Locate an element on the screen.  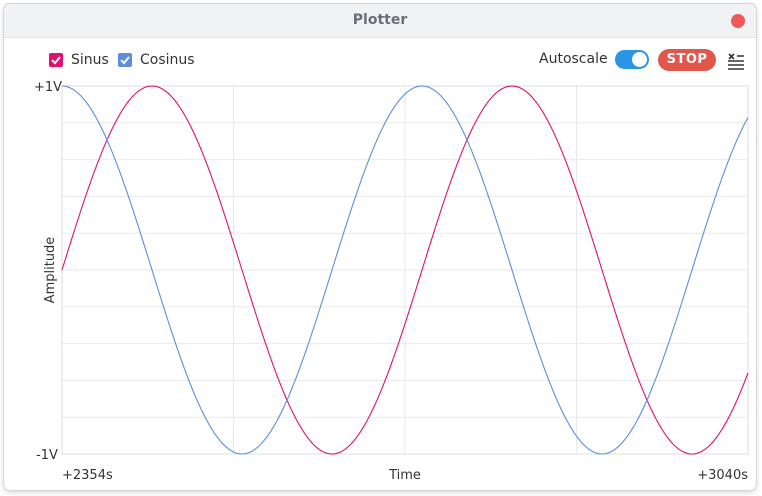
y-axis-label: Amplitude is located at coordinates (50, 270).